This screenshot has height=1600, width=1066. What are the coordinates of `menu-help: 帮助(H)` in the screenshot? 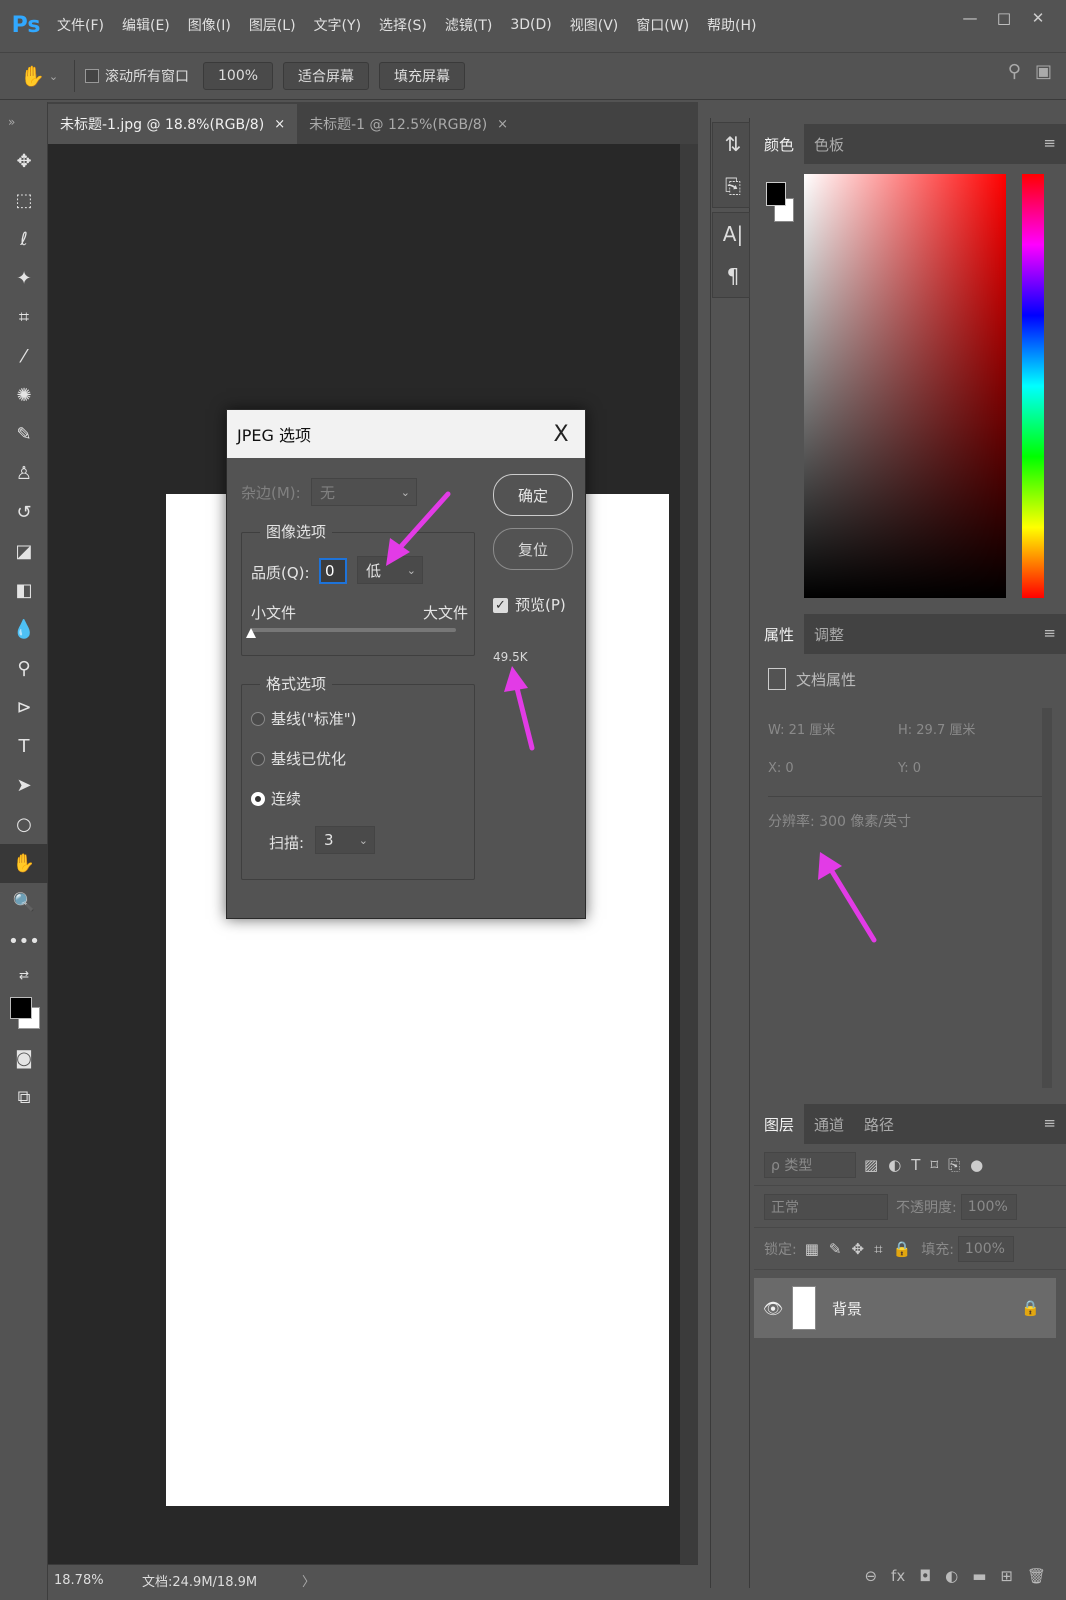 It's located at (731, 25).